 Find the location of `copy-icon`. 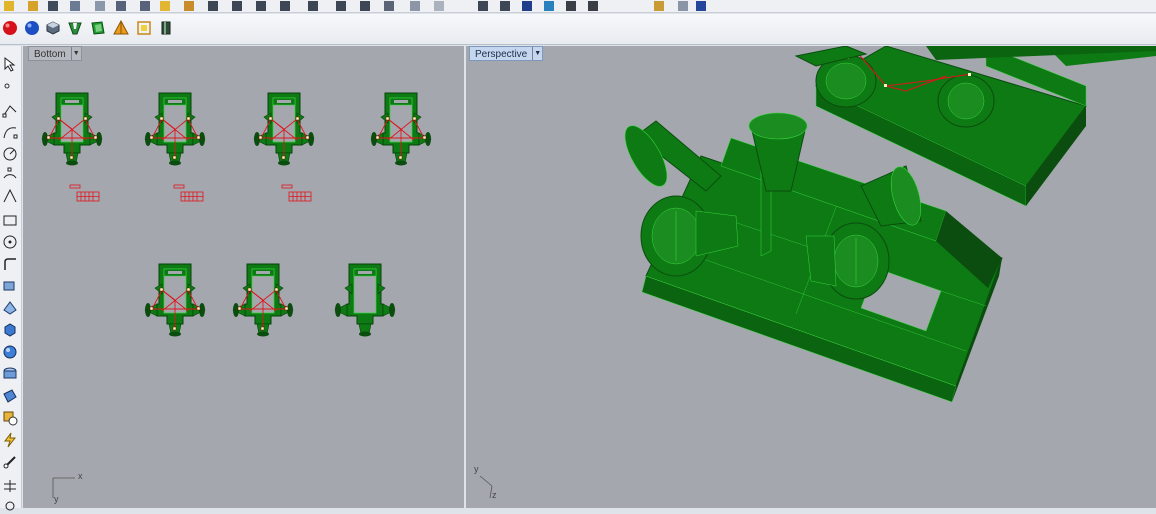

copy-icon is located at coordinates (75, 6).